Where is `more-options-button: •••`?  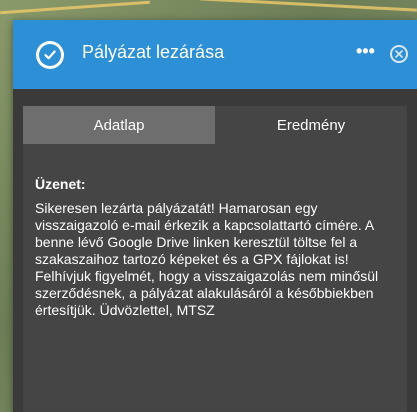 more-options-button: ••• is located at coordinates (365, 51).